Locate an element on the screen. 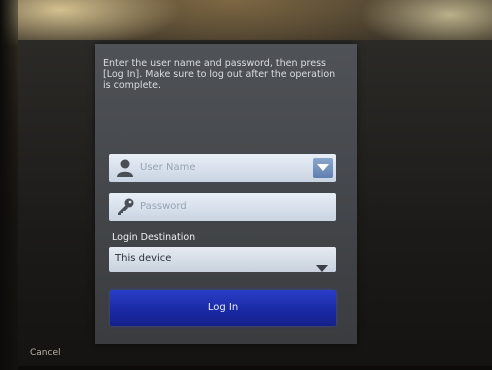  login-destination-label: Login Destination is located at coordinates (154, 237).